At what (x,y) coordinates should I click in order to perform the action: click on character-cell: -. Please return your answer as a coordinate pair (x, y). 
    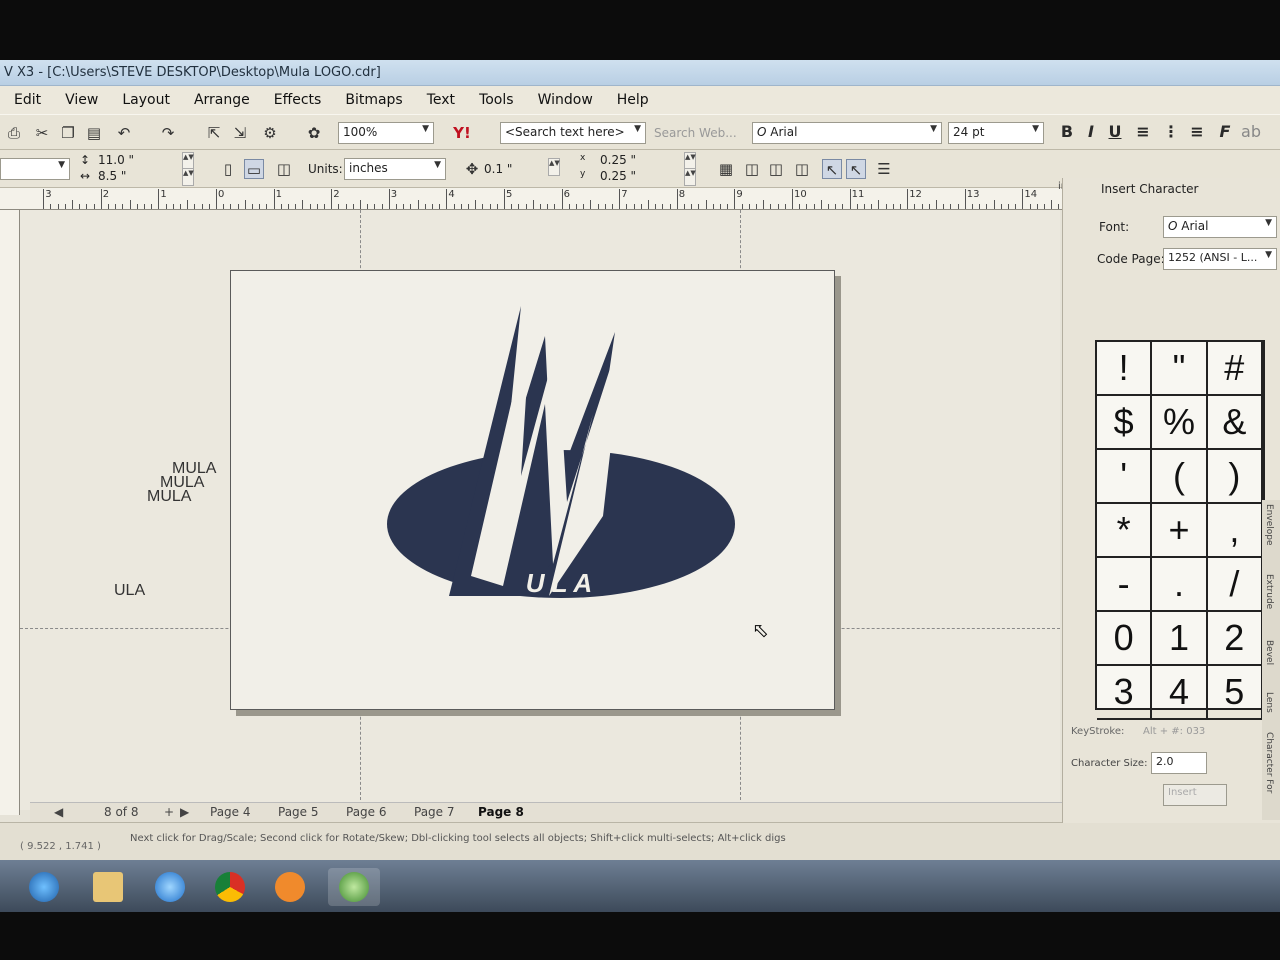
    Looking at the image, I should click on (1125, 585).